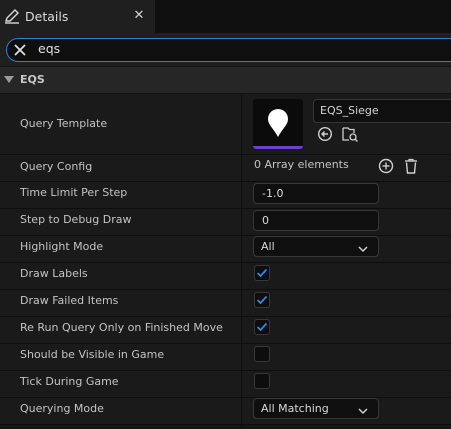 Image resolution: width=451 pixels, height=429 pixels. I want to click on querying-mode-value: All Matching, so click(295, 408).